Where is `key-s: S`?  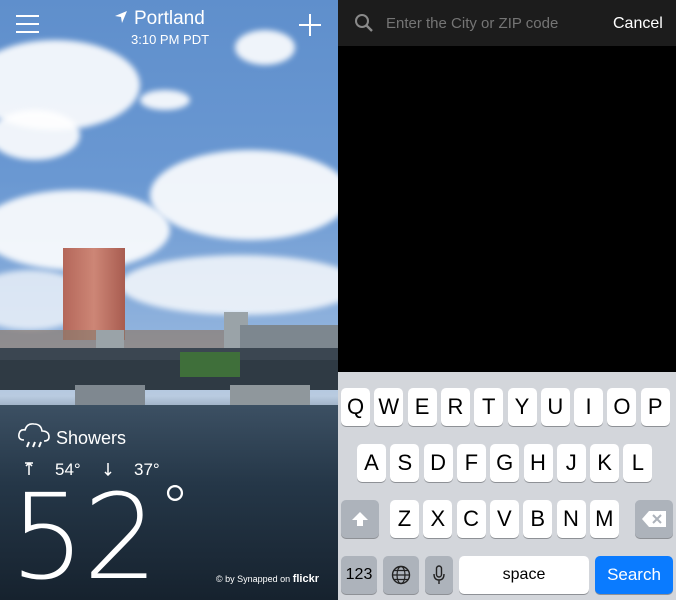
key-s: S is located at coordinates (405, 463).